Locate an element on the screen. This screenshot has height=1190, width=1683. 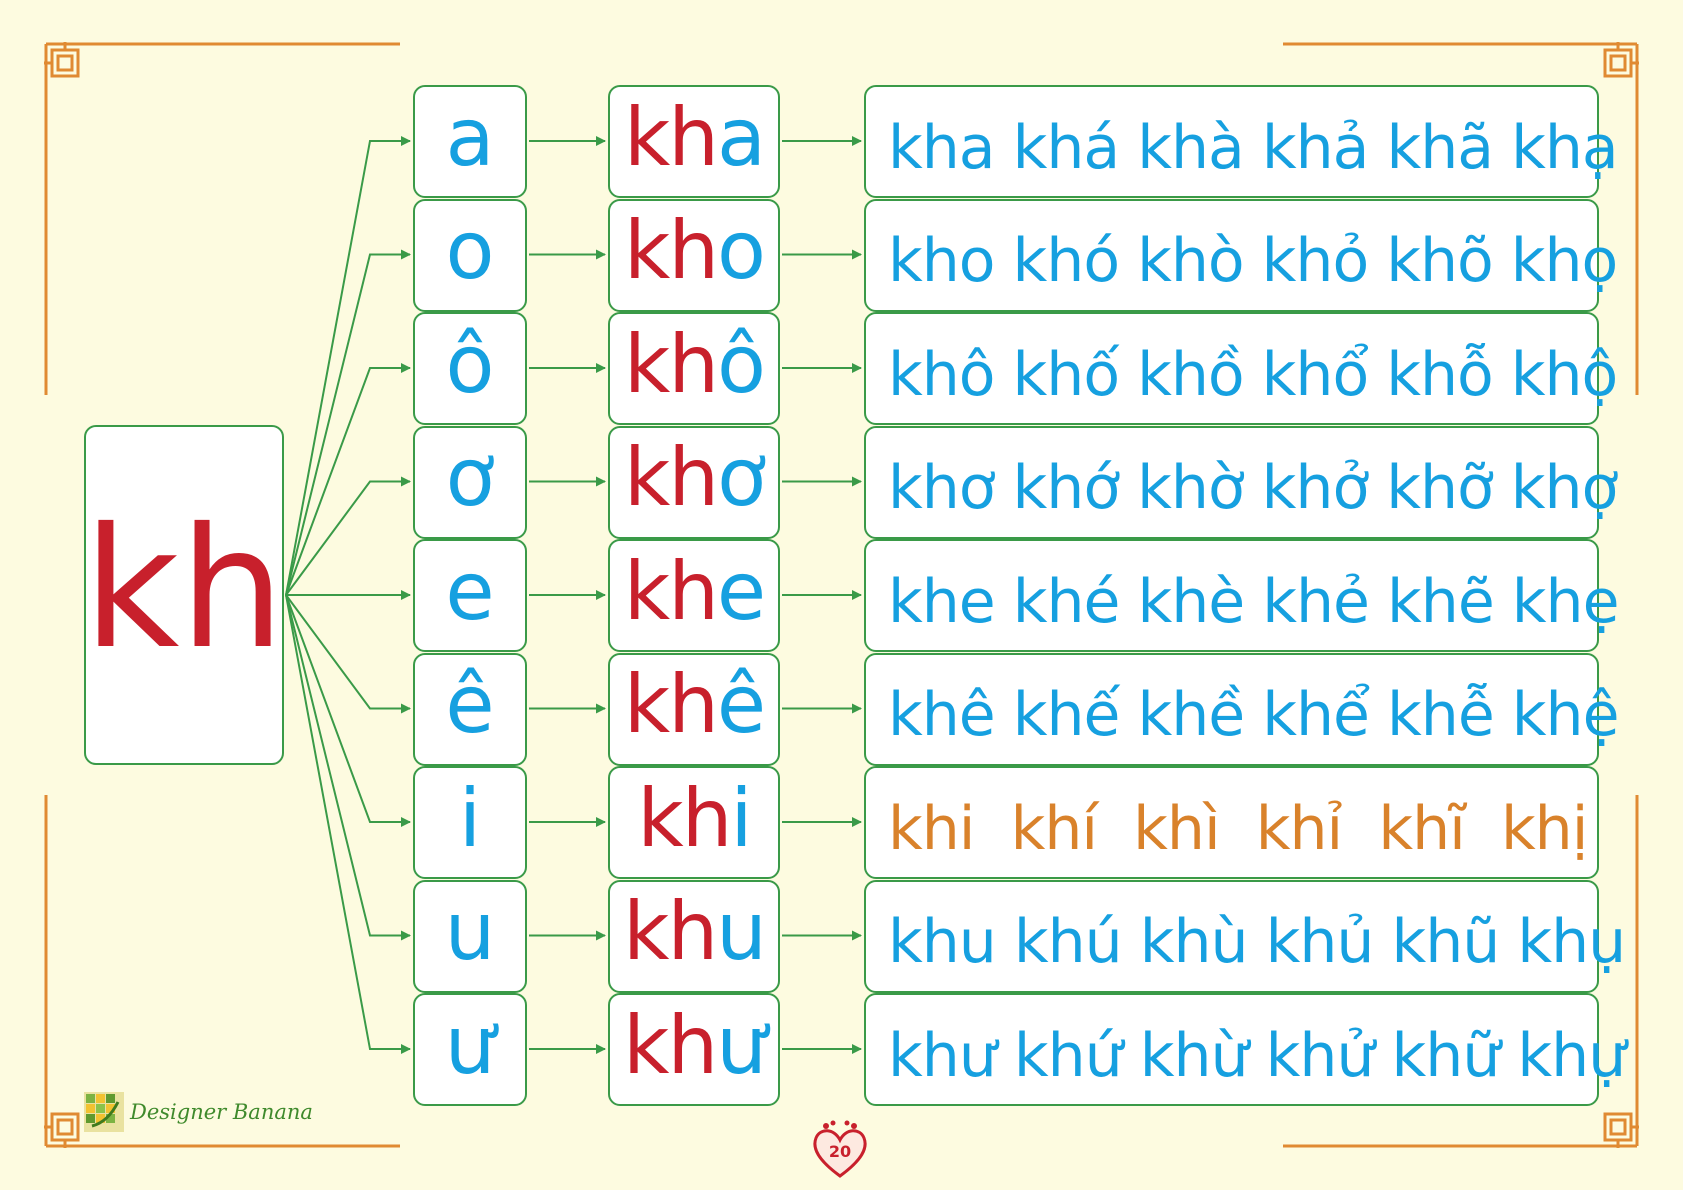
vowel-label: ơ is located at coordinates (470, 477).